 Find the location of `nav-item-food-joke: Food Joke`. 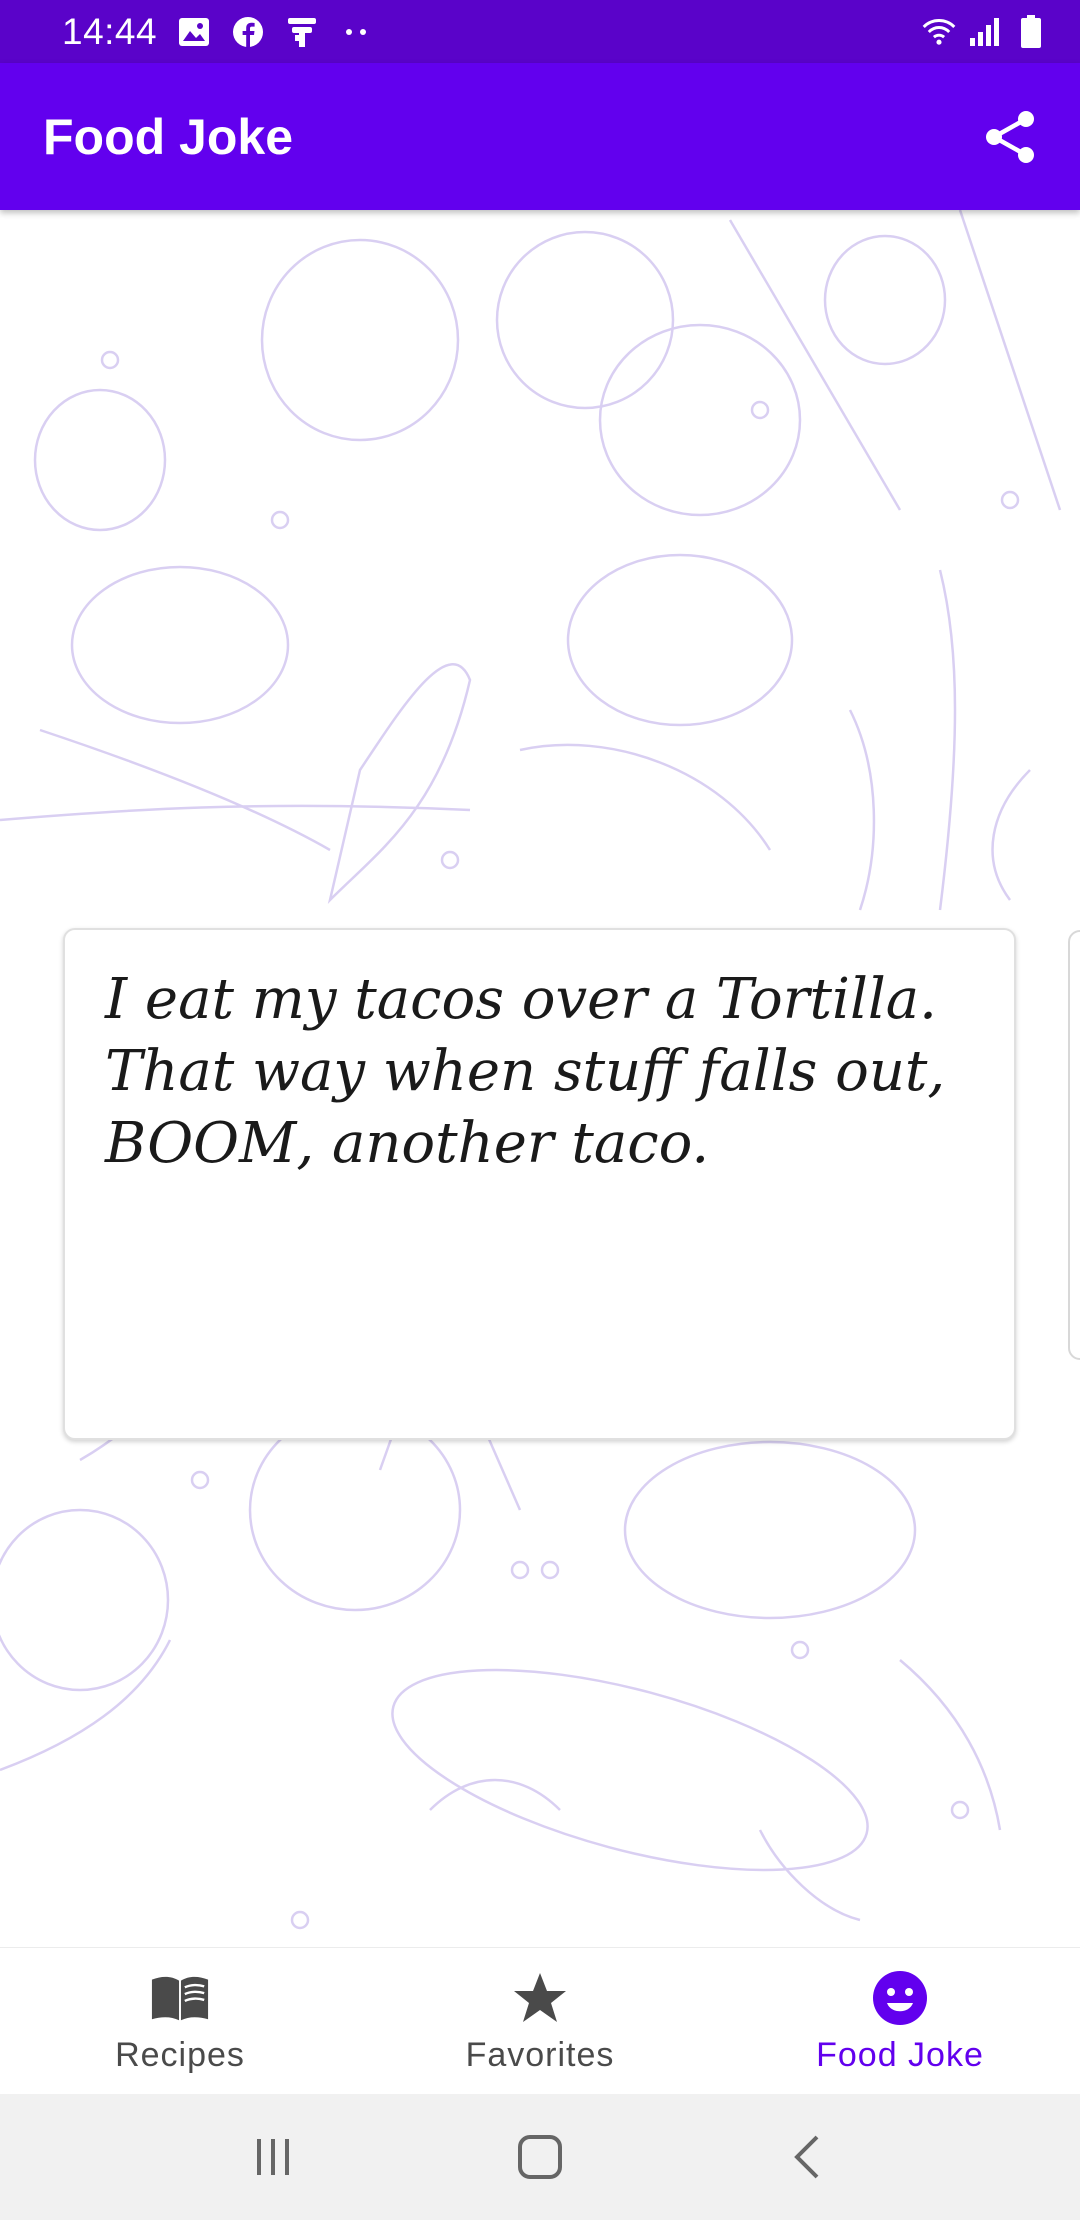

nav-item-food-joke: Food Joke is located at coordinates (900, 2021).